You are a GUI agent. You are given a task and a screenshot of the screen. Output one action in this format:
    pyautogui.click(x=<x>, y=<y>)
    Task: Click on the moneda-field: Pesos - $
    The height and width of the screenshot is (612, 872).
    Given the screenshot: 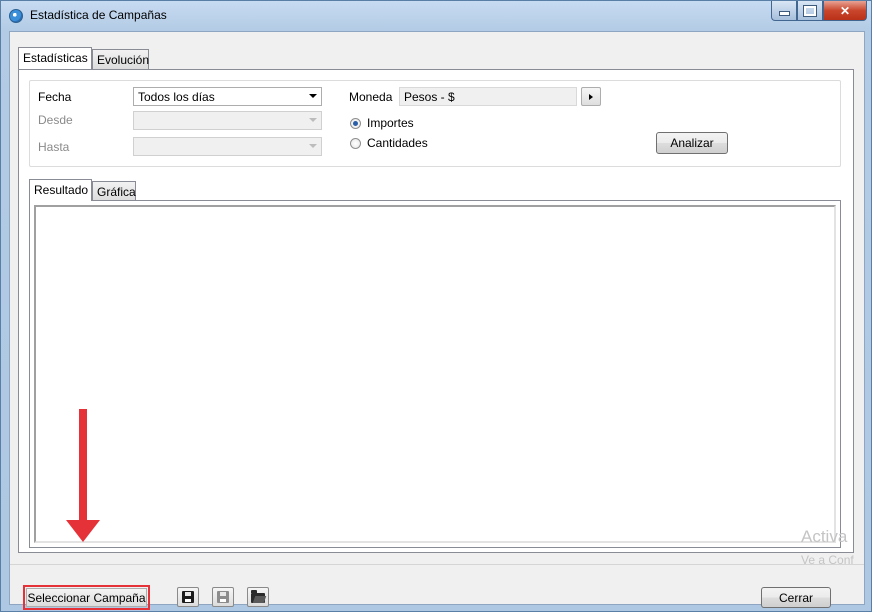 What is the action you would take?
    pyautogui.click(x=488, y=96)
    